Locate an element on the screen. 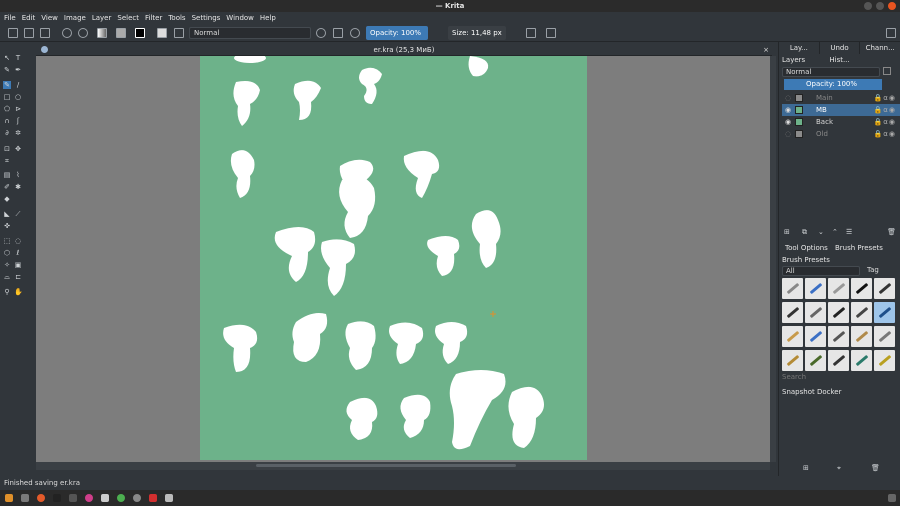 The image size is (900, 506). menu-tools: Tools is located at coordinates (176, 18).